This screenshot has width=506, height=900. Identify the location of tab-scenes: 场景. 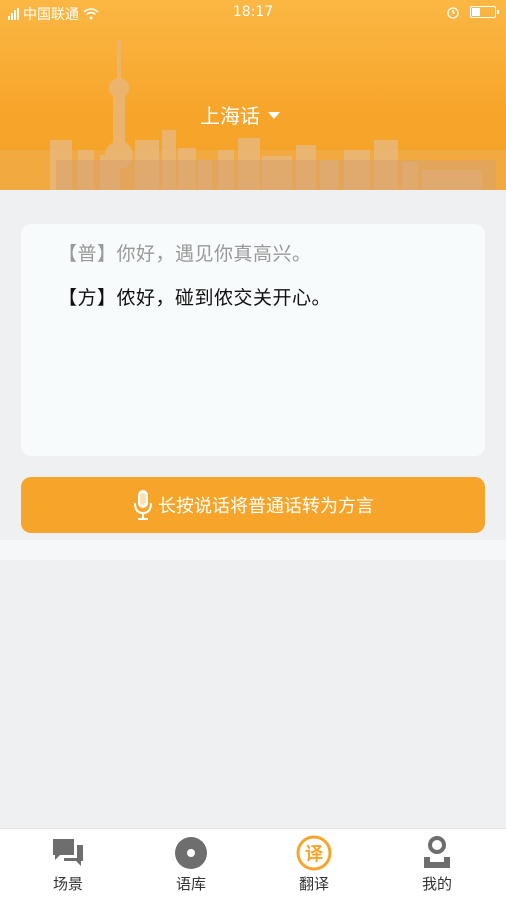
(68, 864).